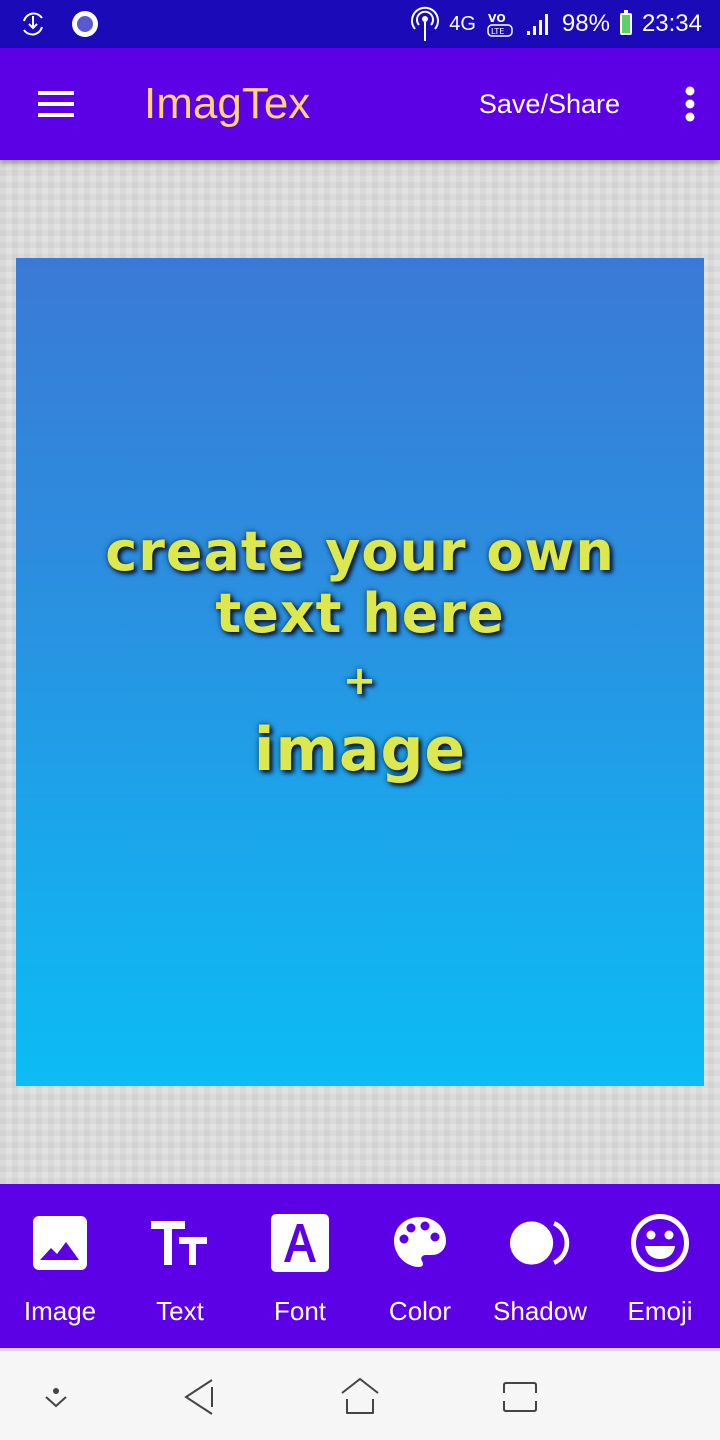 This screenshot has height=1440, width=720. Describe the element at coordinates (33, 24) in the screenshot. I see `download-sync-icon` at that location.